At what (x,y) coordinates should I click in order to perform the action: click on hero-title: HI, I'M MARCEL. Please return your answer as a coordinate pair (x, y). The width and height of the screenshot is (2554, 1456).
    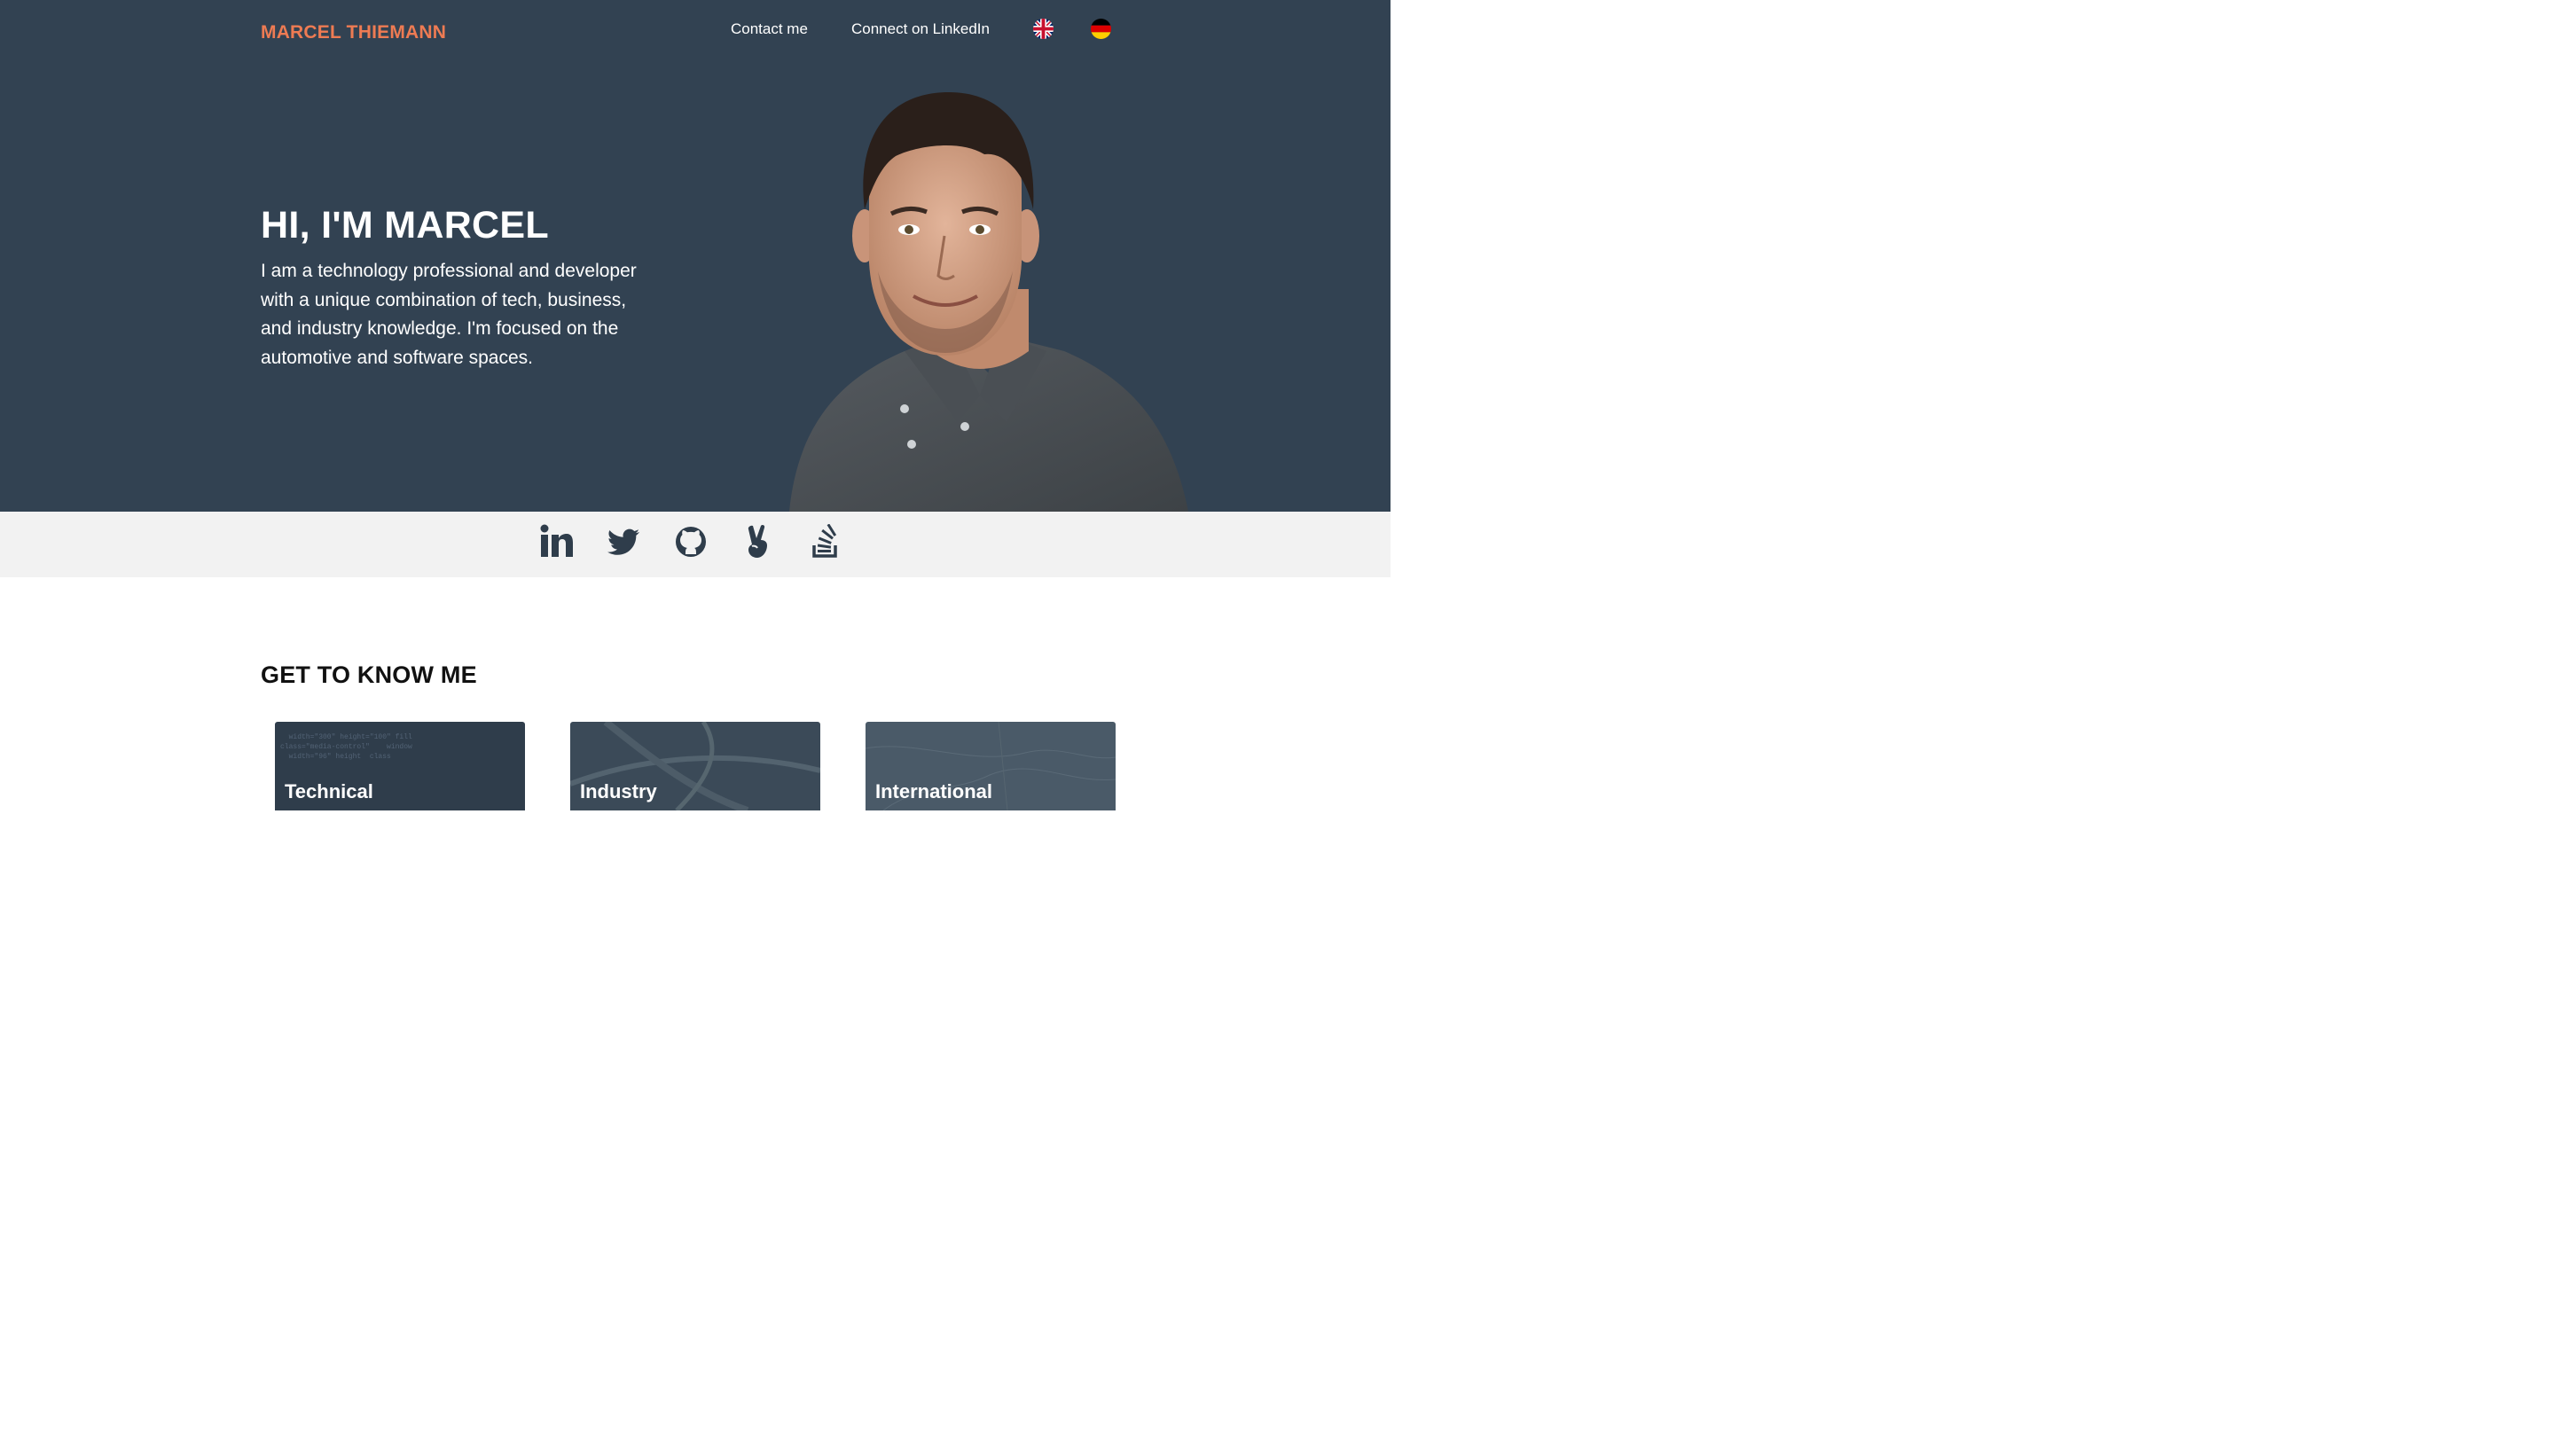
    Looking at the image, I should click on (405, 225).